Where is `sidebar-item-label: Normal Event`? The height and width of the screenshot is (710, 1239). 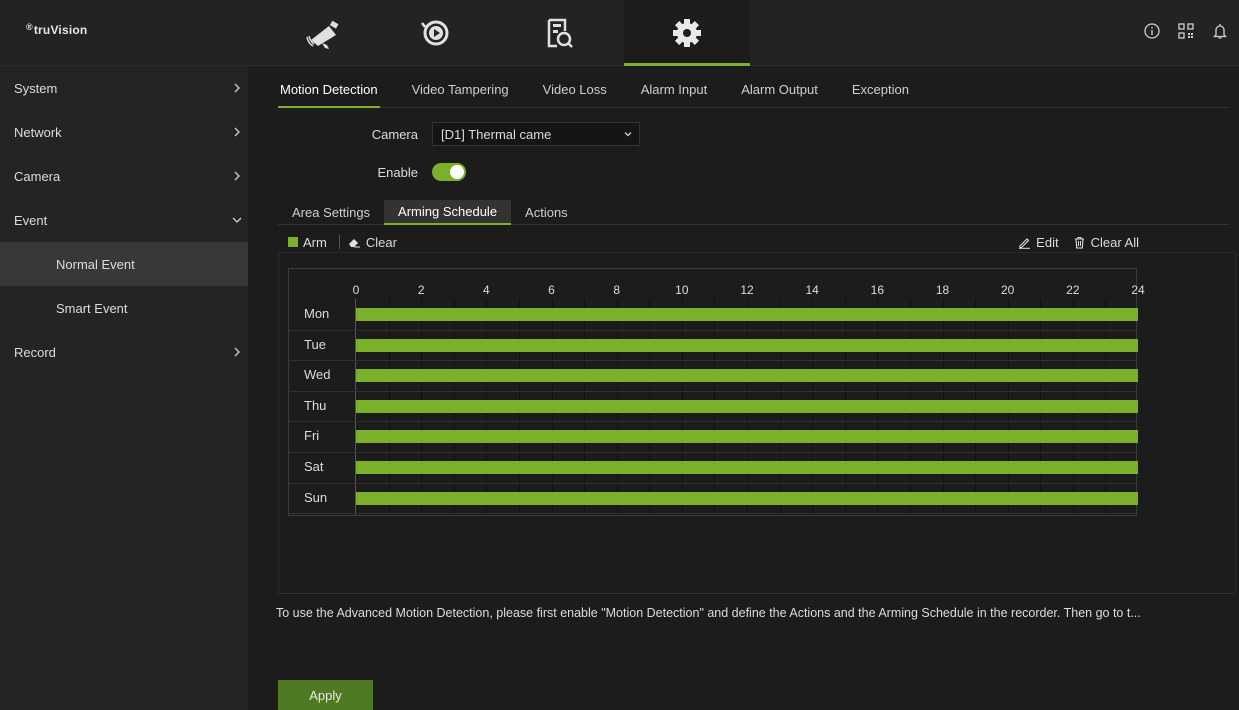
sidebar-item-label: Normal Event is located at coordinates (95, 264).